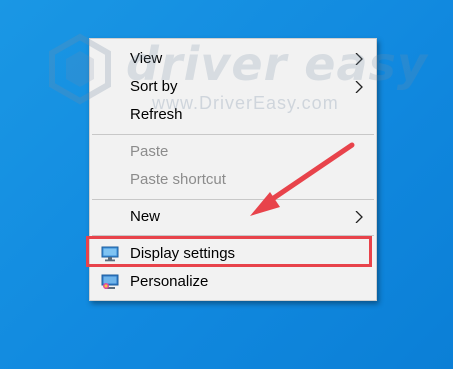 This screenshot has height=369, width=453. I want to click on menu-item-new-label: New, so click(145, 216).